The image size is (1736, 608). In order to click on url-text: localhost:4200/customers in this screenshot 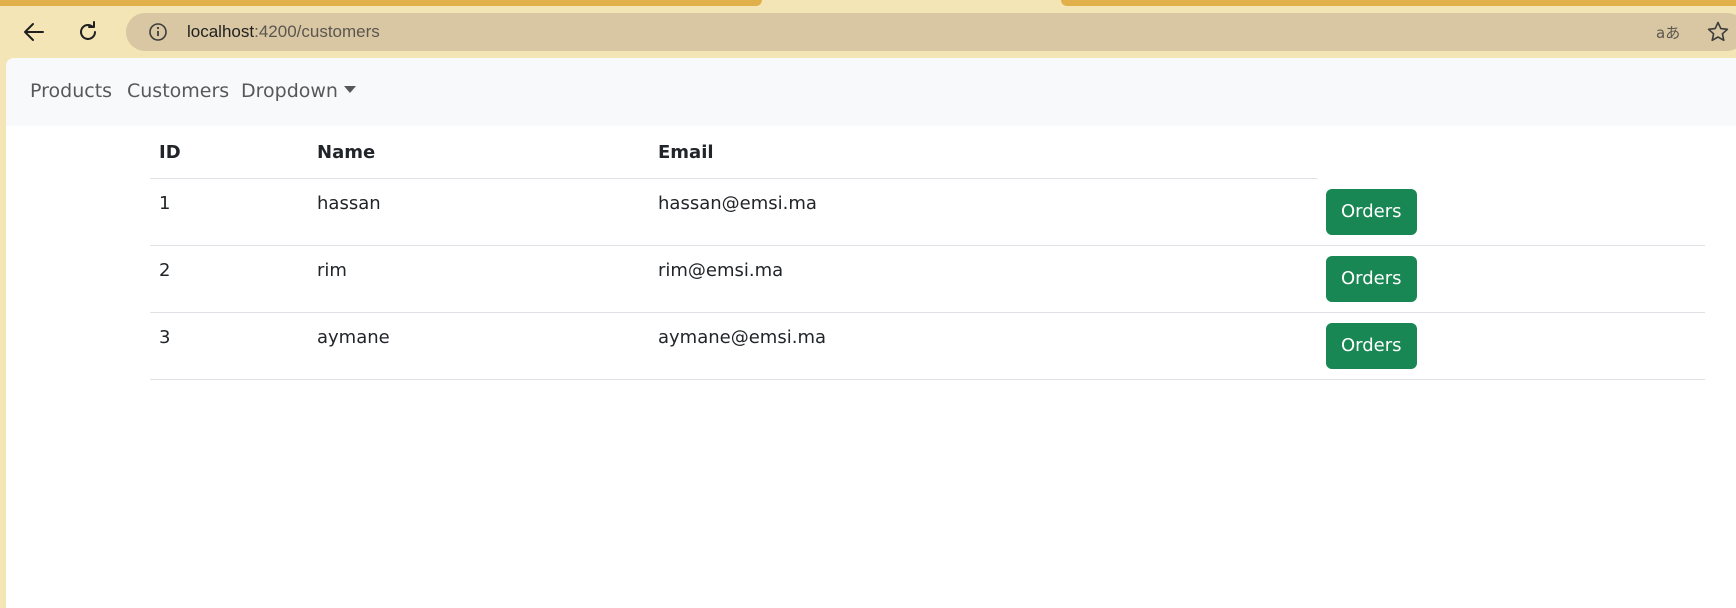, I will do `click(283, 32)`.